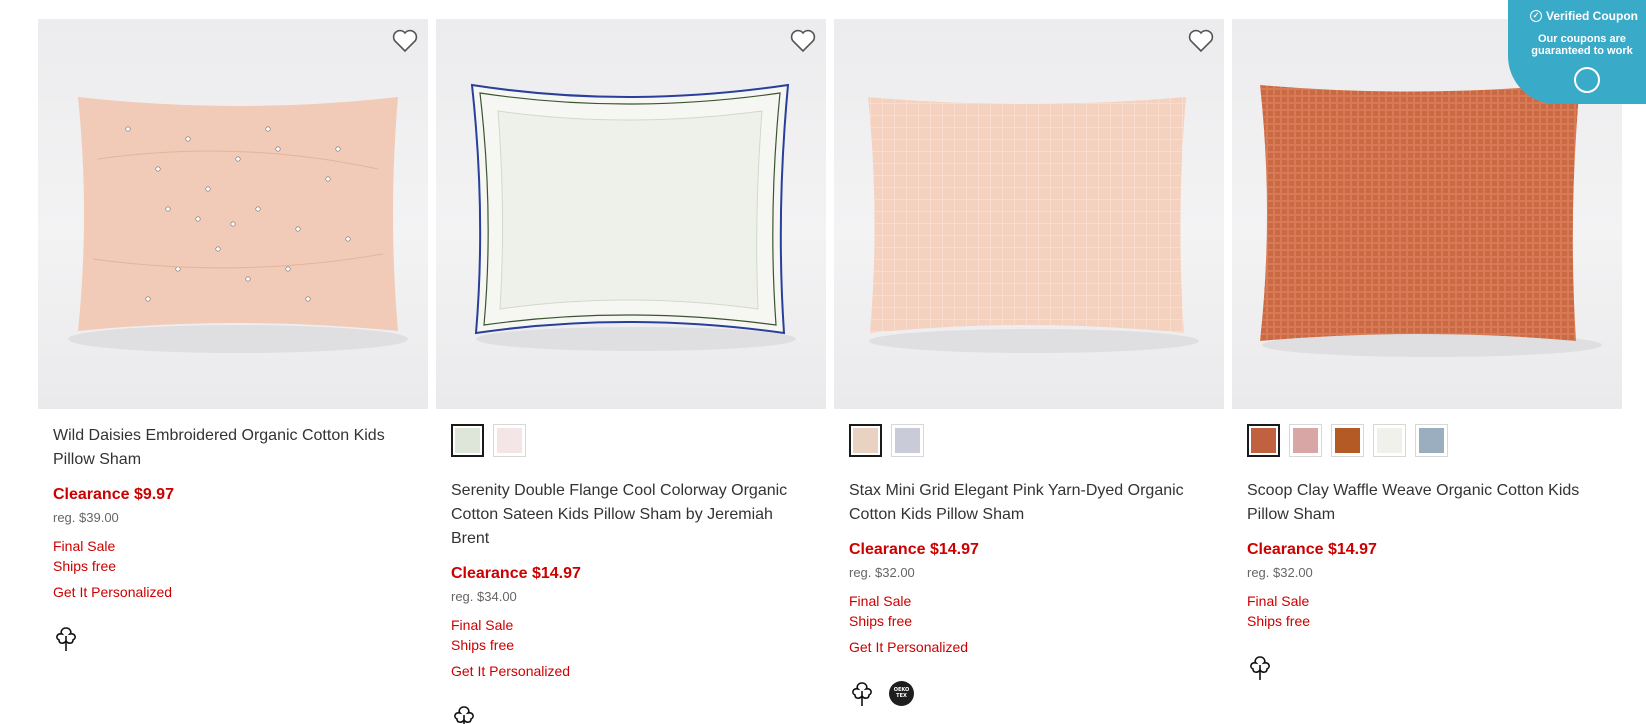 The image size is (1646, 724). Describe the element at coordinates (1582, 45) in the screenshot. I see `coupon-subtitle: Our coupons are guaranteed to work` at that location.